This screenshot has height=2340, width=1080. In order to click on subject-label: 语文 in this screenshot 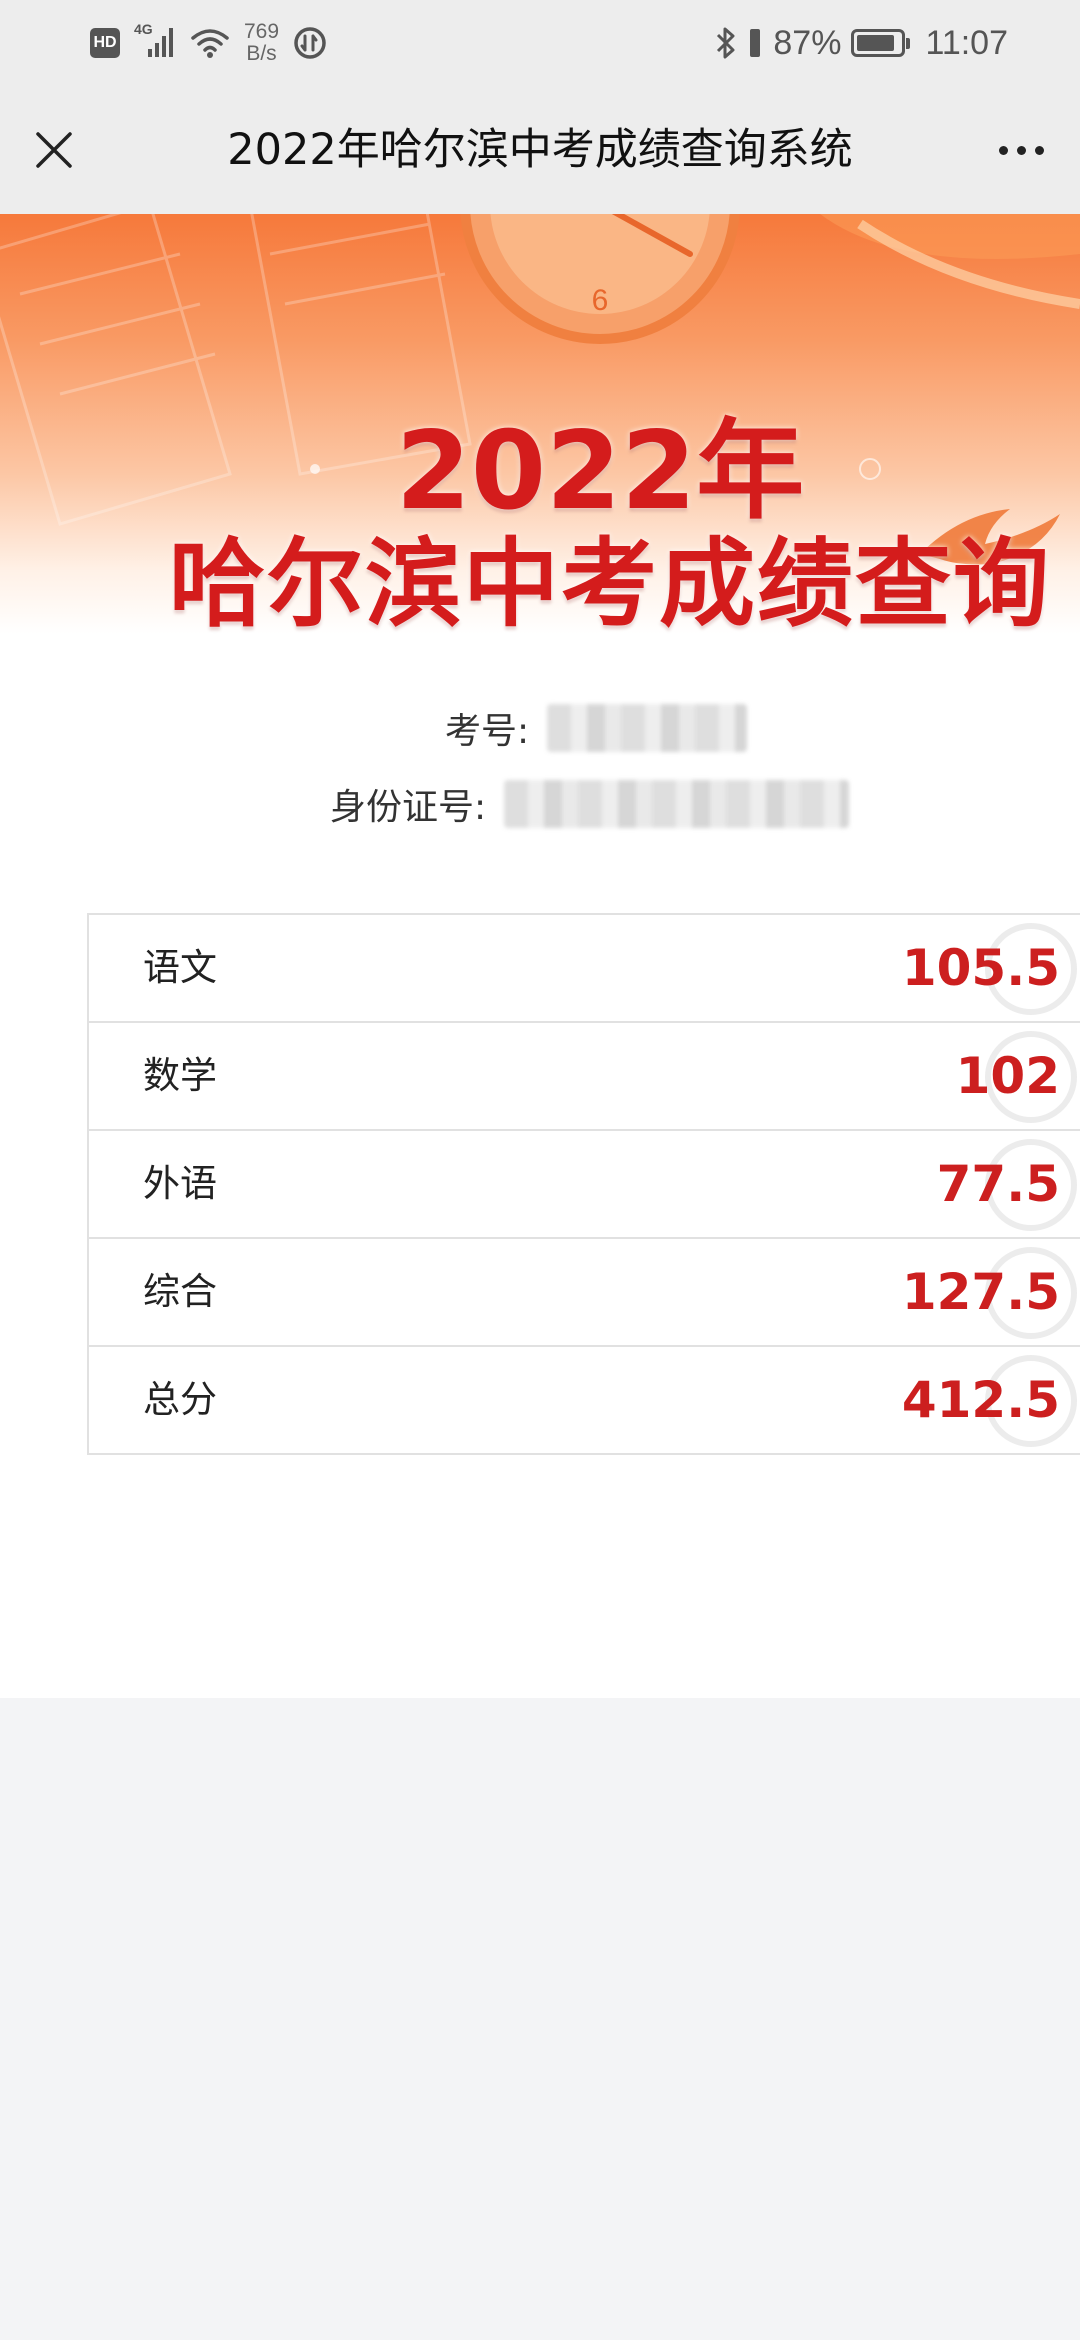, I will do `click(180, 967)`.